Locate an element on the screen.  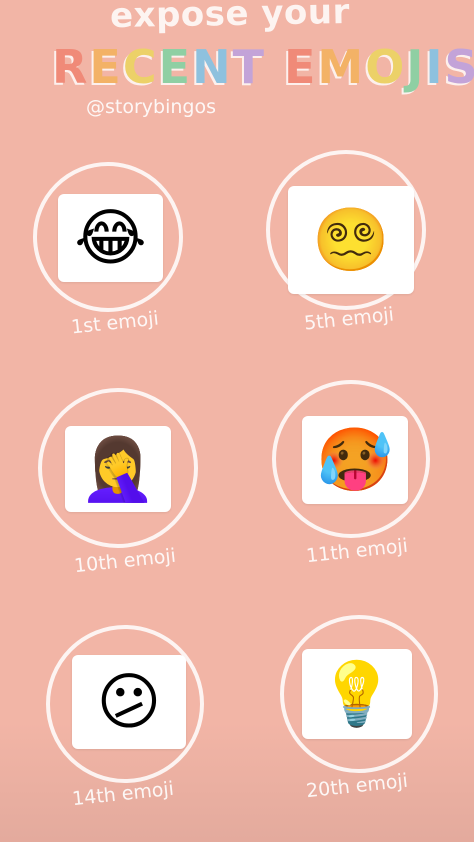
tagline: expose your is located at coordinates (230, 18).